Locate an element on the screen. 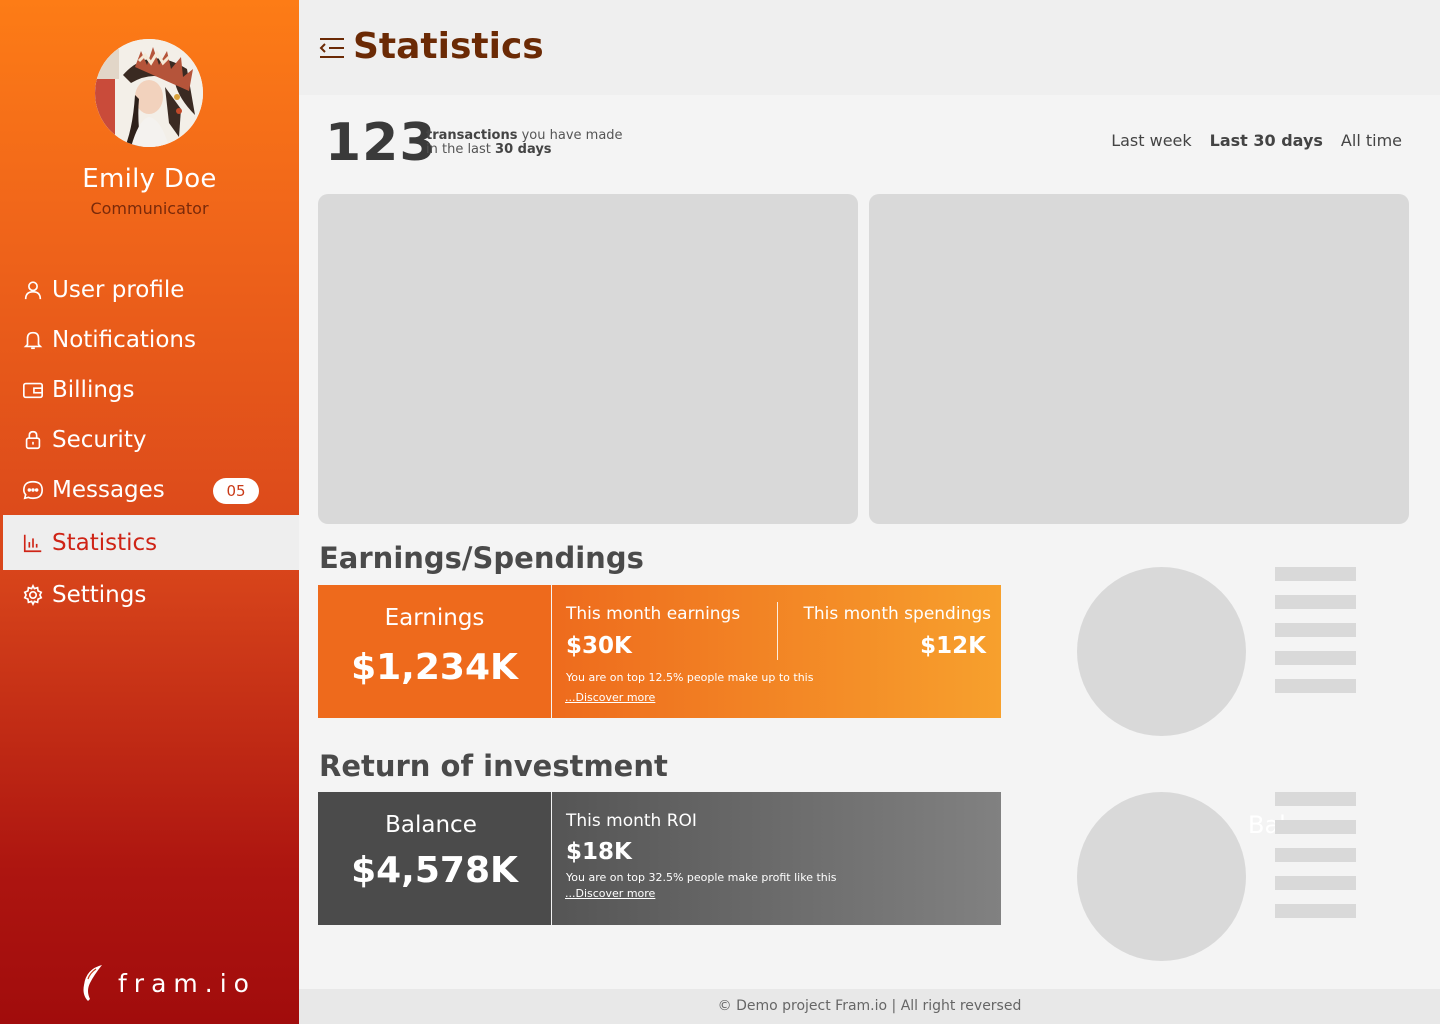  sidebar-item-label: Notifications is located at coordinates (124, 340).